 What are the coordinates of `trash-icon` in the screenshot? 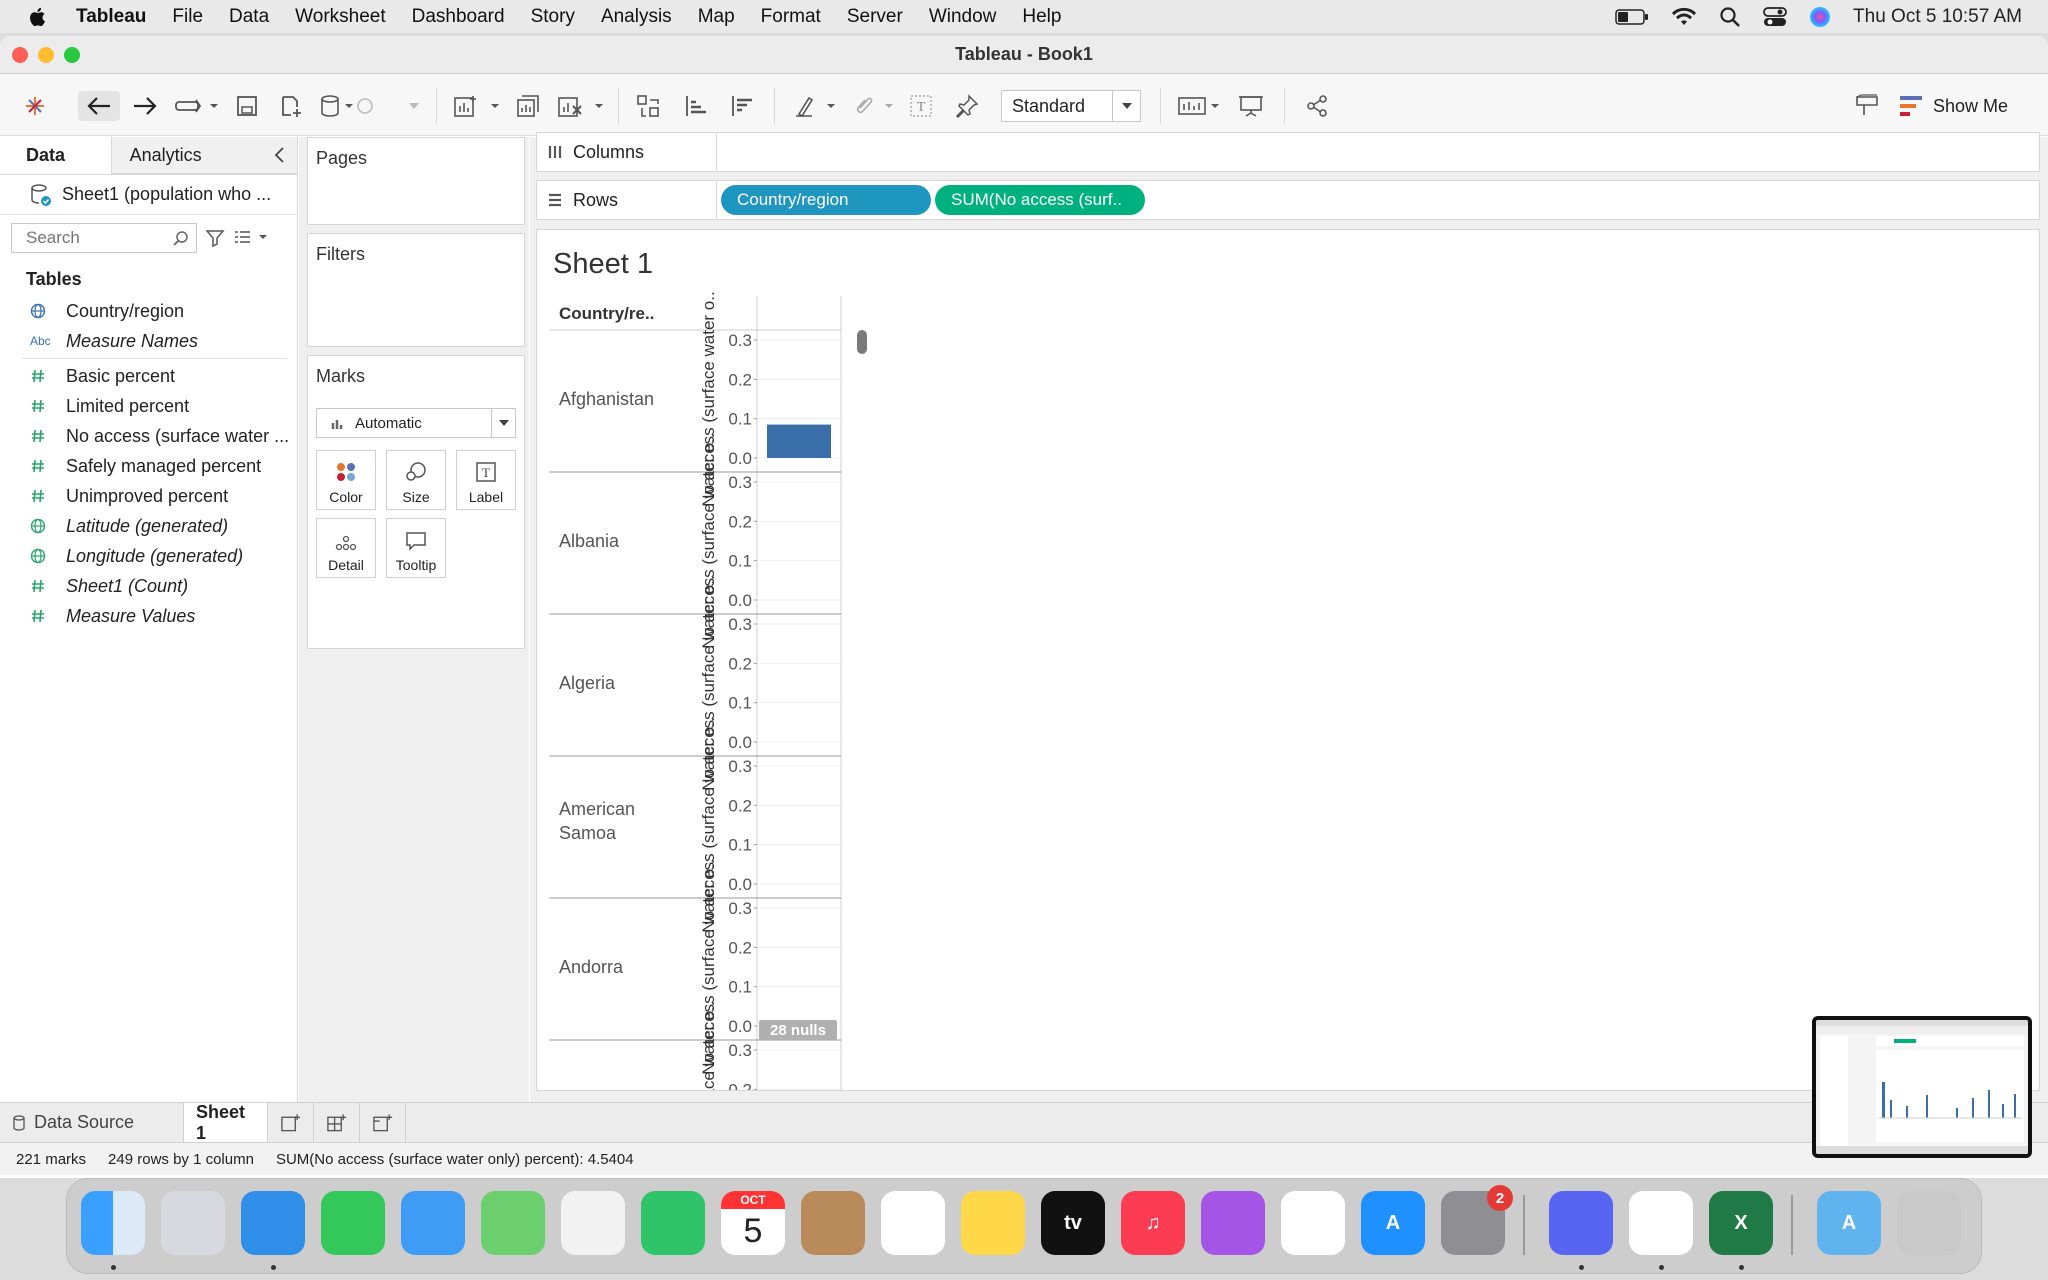 It's located at (1929, 1223).